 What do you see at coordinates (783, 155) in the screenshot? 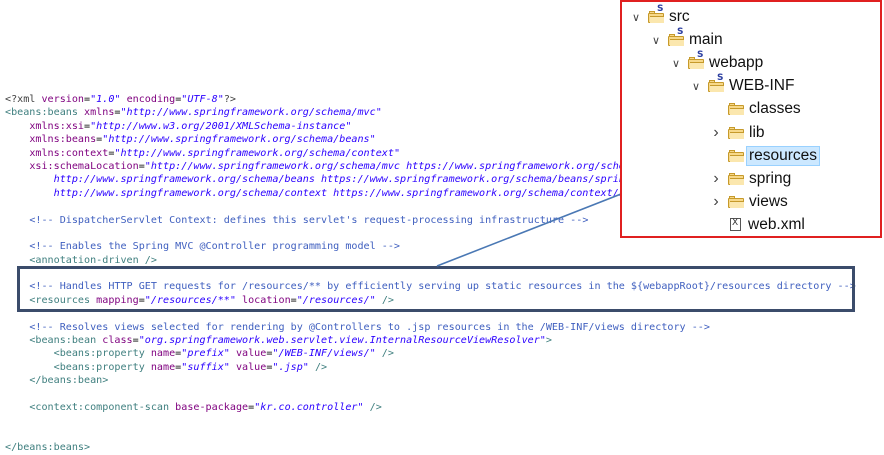
I see `tree-item-label: resources` at bounding box center [783, 155].